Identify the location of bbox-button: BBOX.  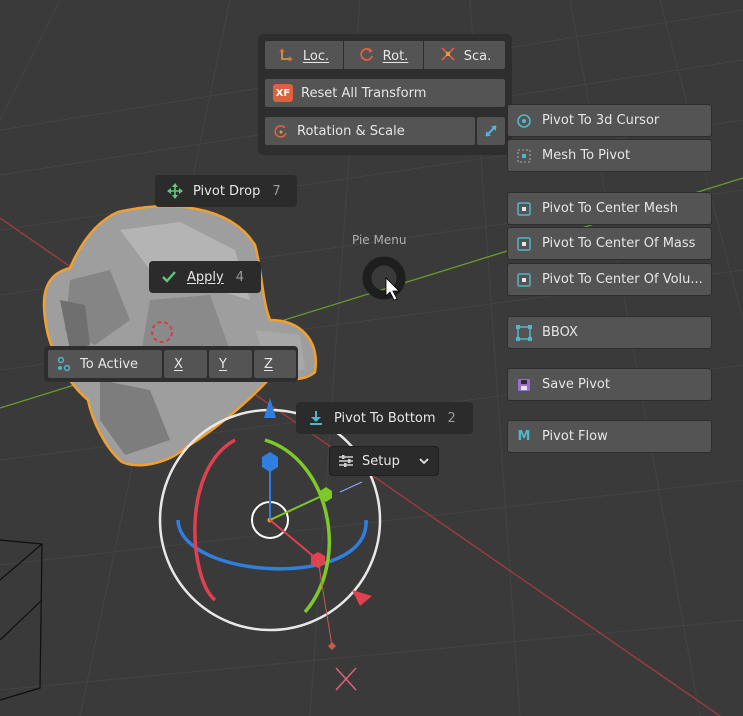
(609, 332).